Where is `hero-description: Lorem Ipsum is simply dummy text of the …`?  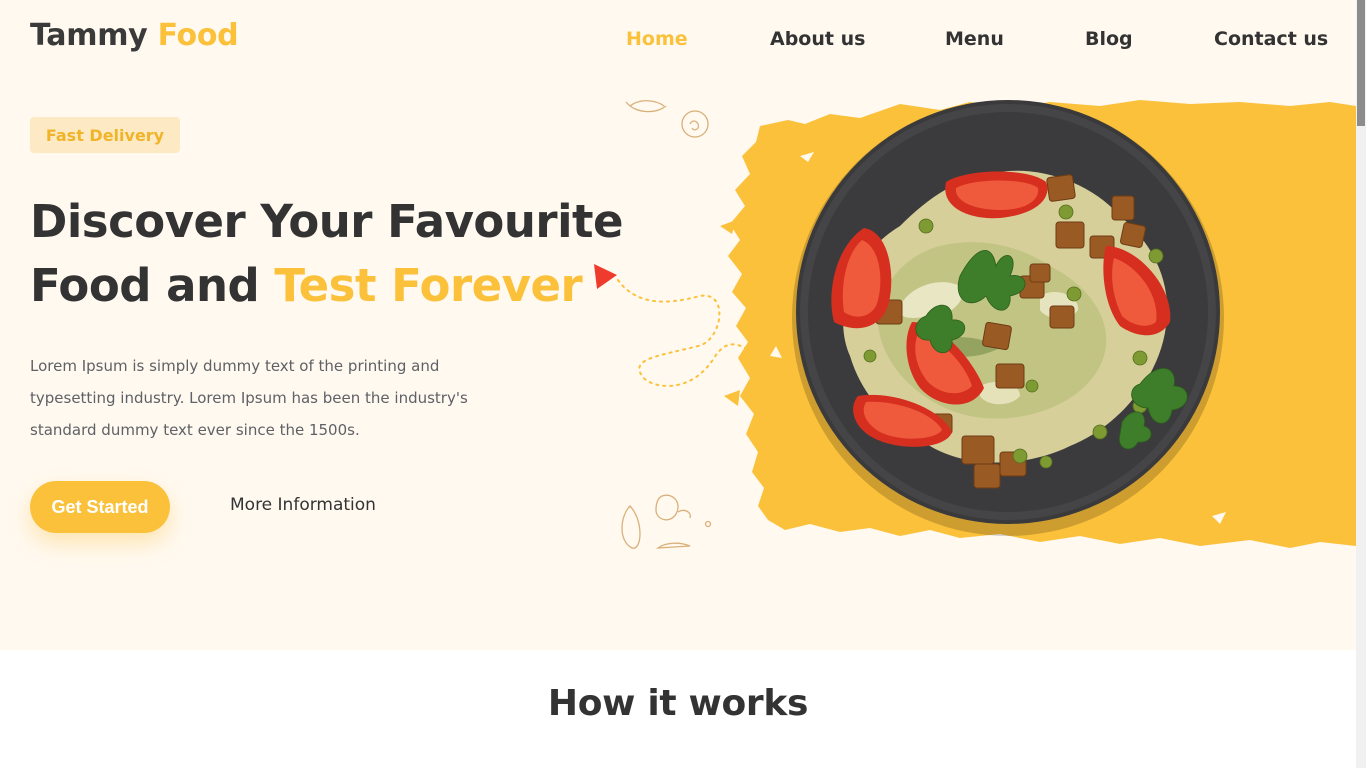
hero-description: Lorem Ipsum is simply dummy text of the … is located at coordinates (249, 398).